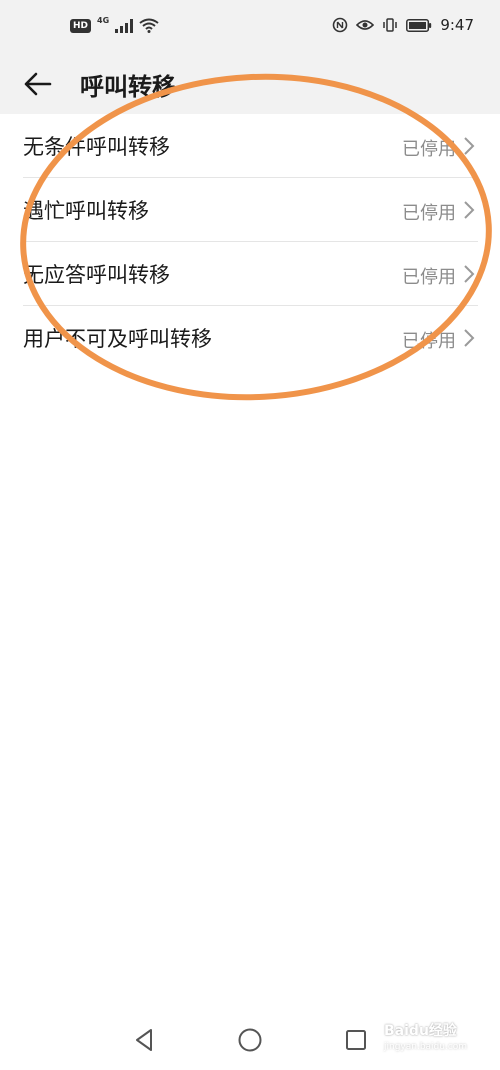  Describe the element at coordinates (149, 25) in the screenshot. I see `wifi-icon` at that location.